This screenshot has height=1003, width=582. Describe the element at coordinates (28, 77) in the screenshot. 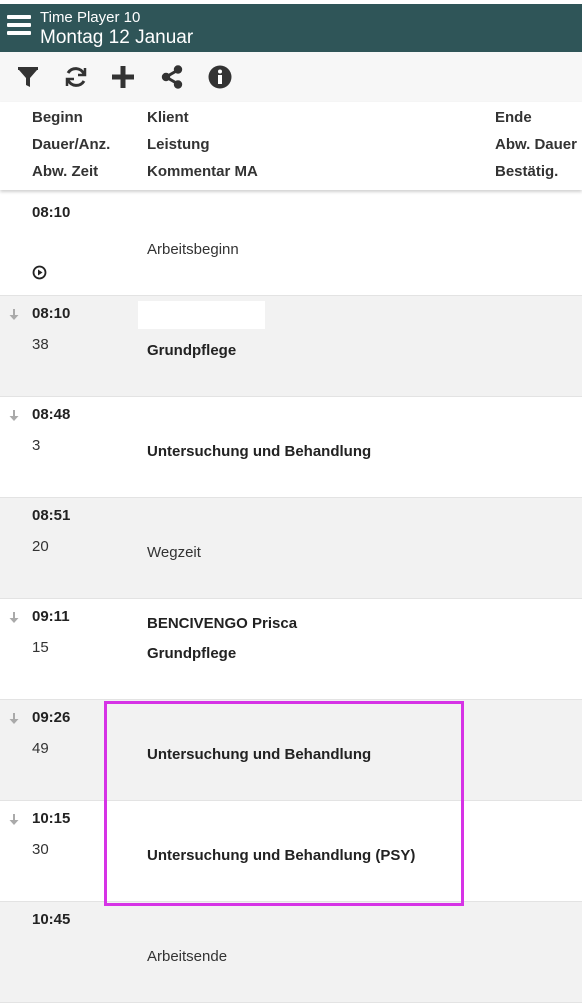

I see `filter-icon` at that location.